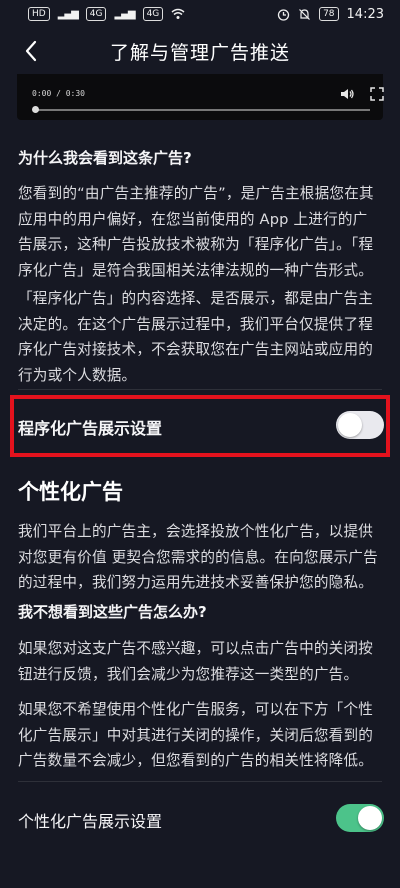  What do you see at coordinates (178, 13) in the screenshot?
I see `wifi-icon` at bounding box center [178, 13].